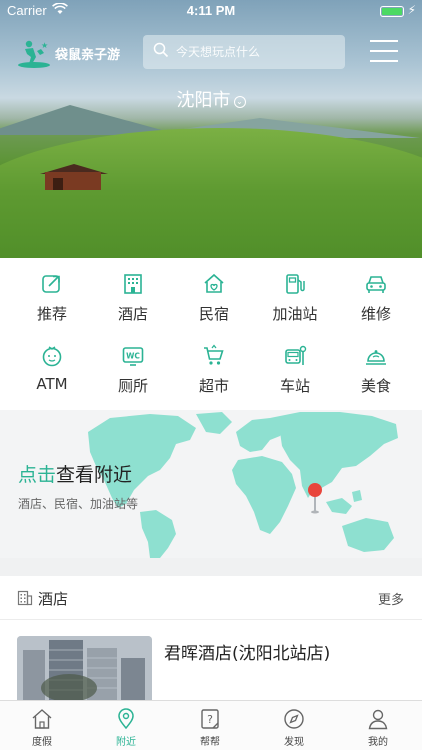 This screenshot has height=750, width=422. What do you see at coordinates (25, 598) in the screenshot?
I see `building-icon` at bounding box center [25, 598].